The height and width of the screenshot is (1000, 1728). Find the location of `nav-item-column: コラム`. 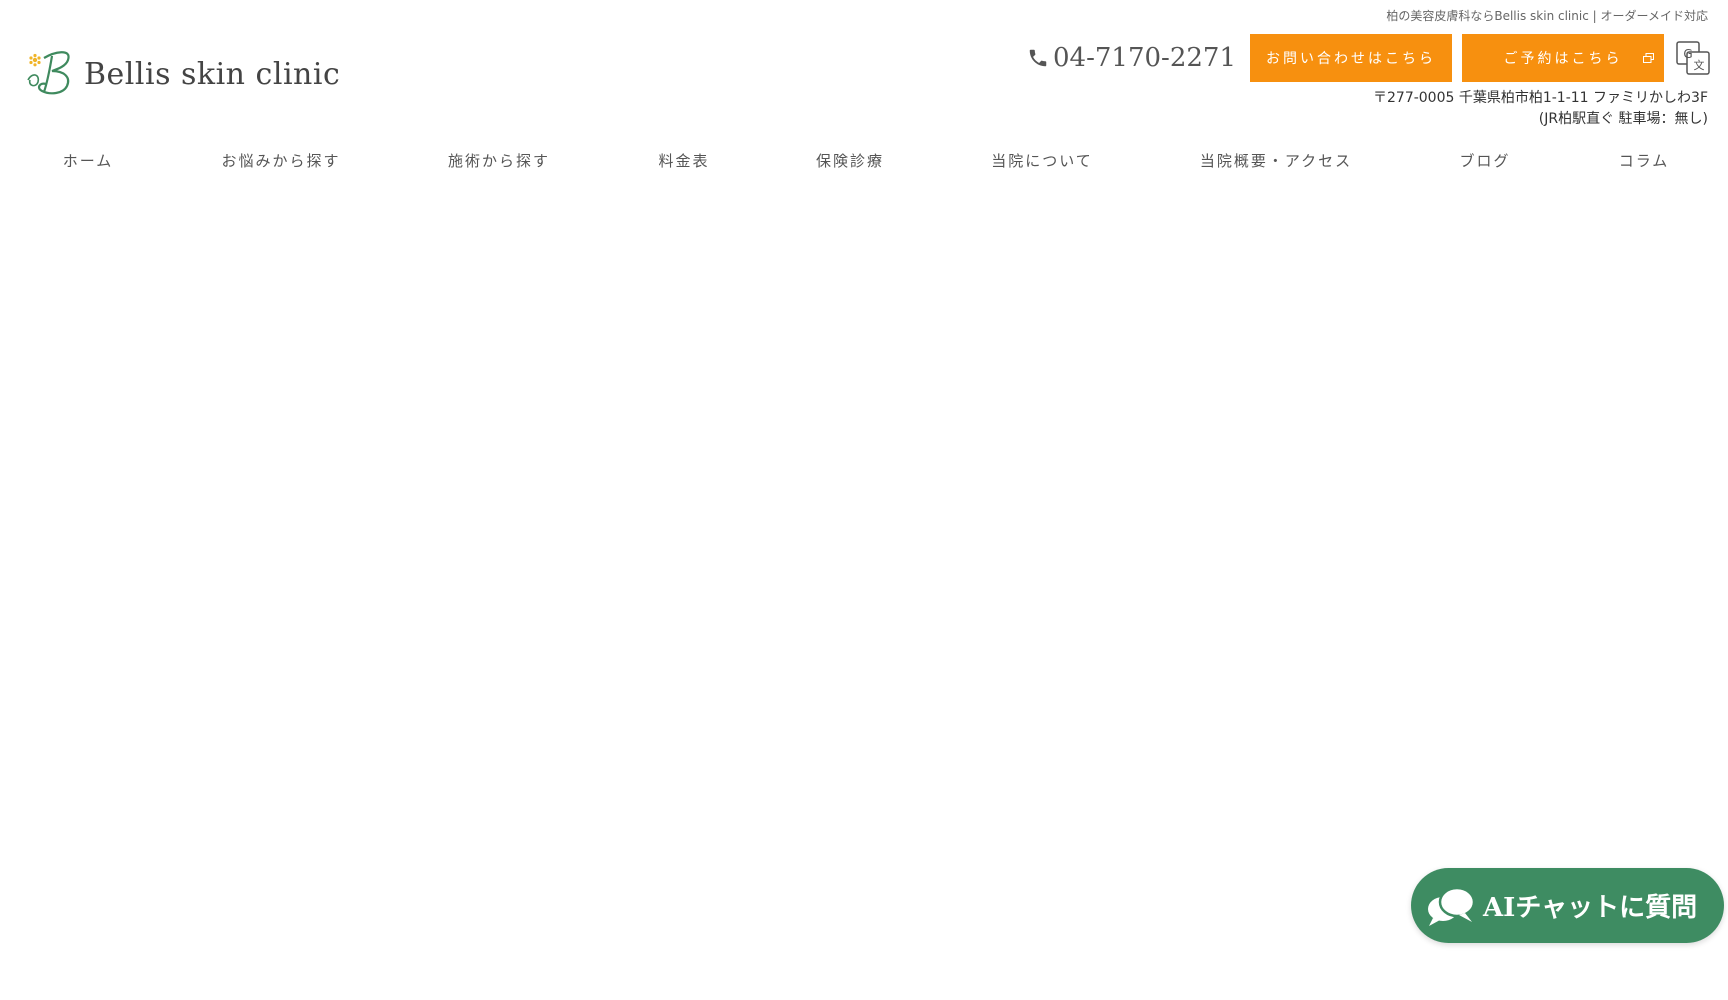

nav-item-column: コラム is located at coordinates (1644, 160).